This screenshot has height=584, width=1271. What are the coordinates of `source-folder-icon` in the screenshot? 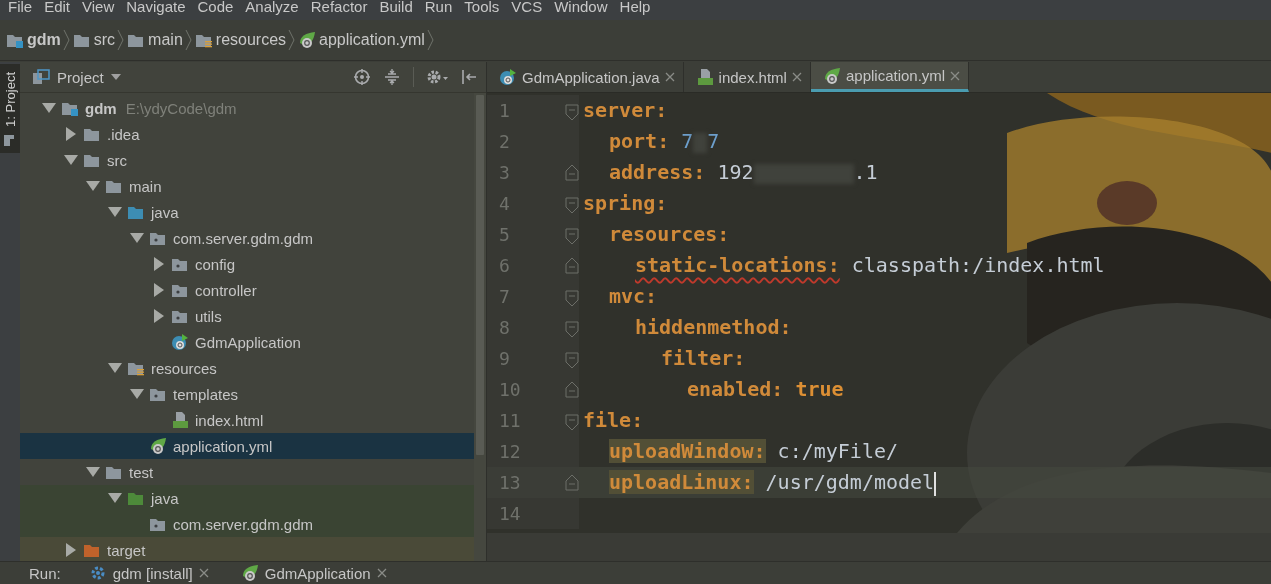 It's located at (136, 212).